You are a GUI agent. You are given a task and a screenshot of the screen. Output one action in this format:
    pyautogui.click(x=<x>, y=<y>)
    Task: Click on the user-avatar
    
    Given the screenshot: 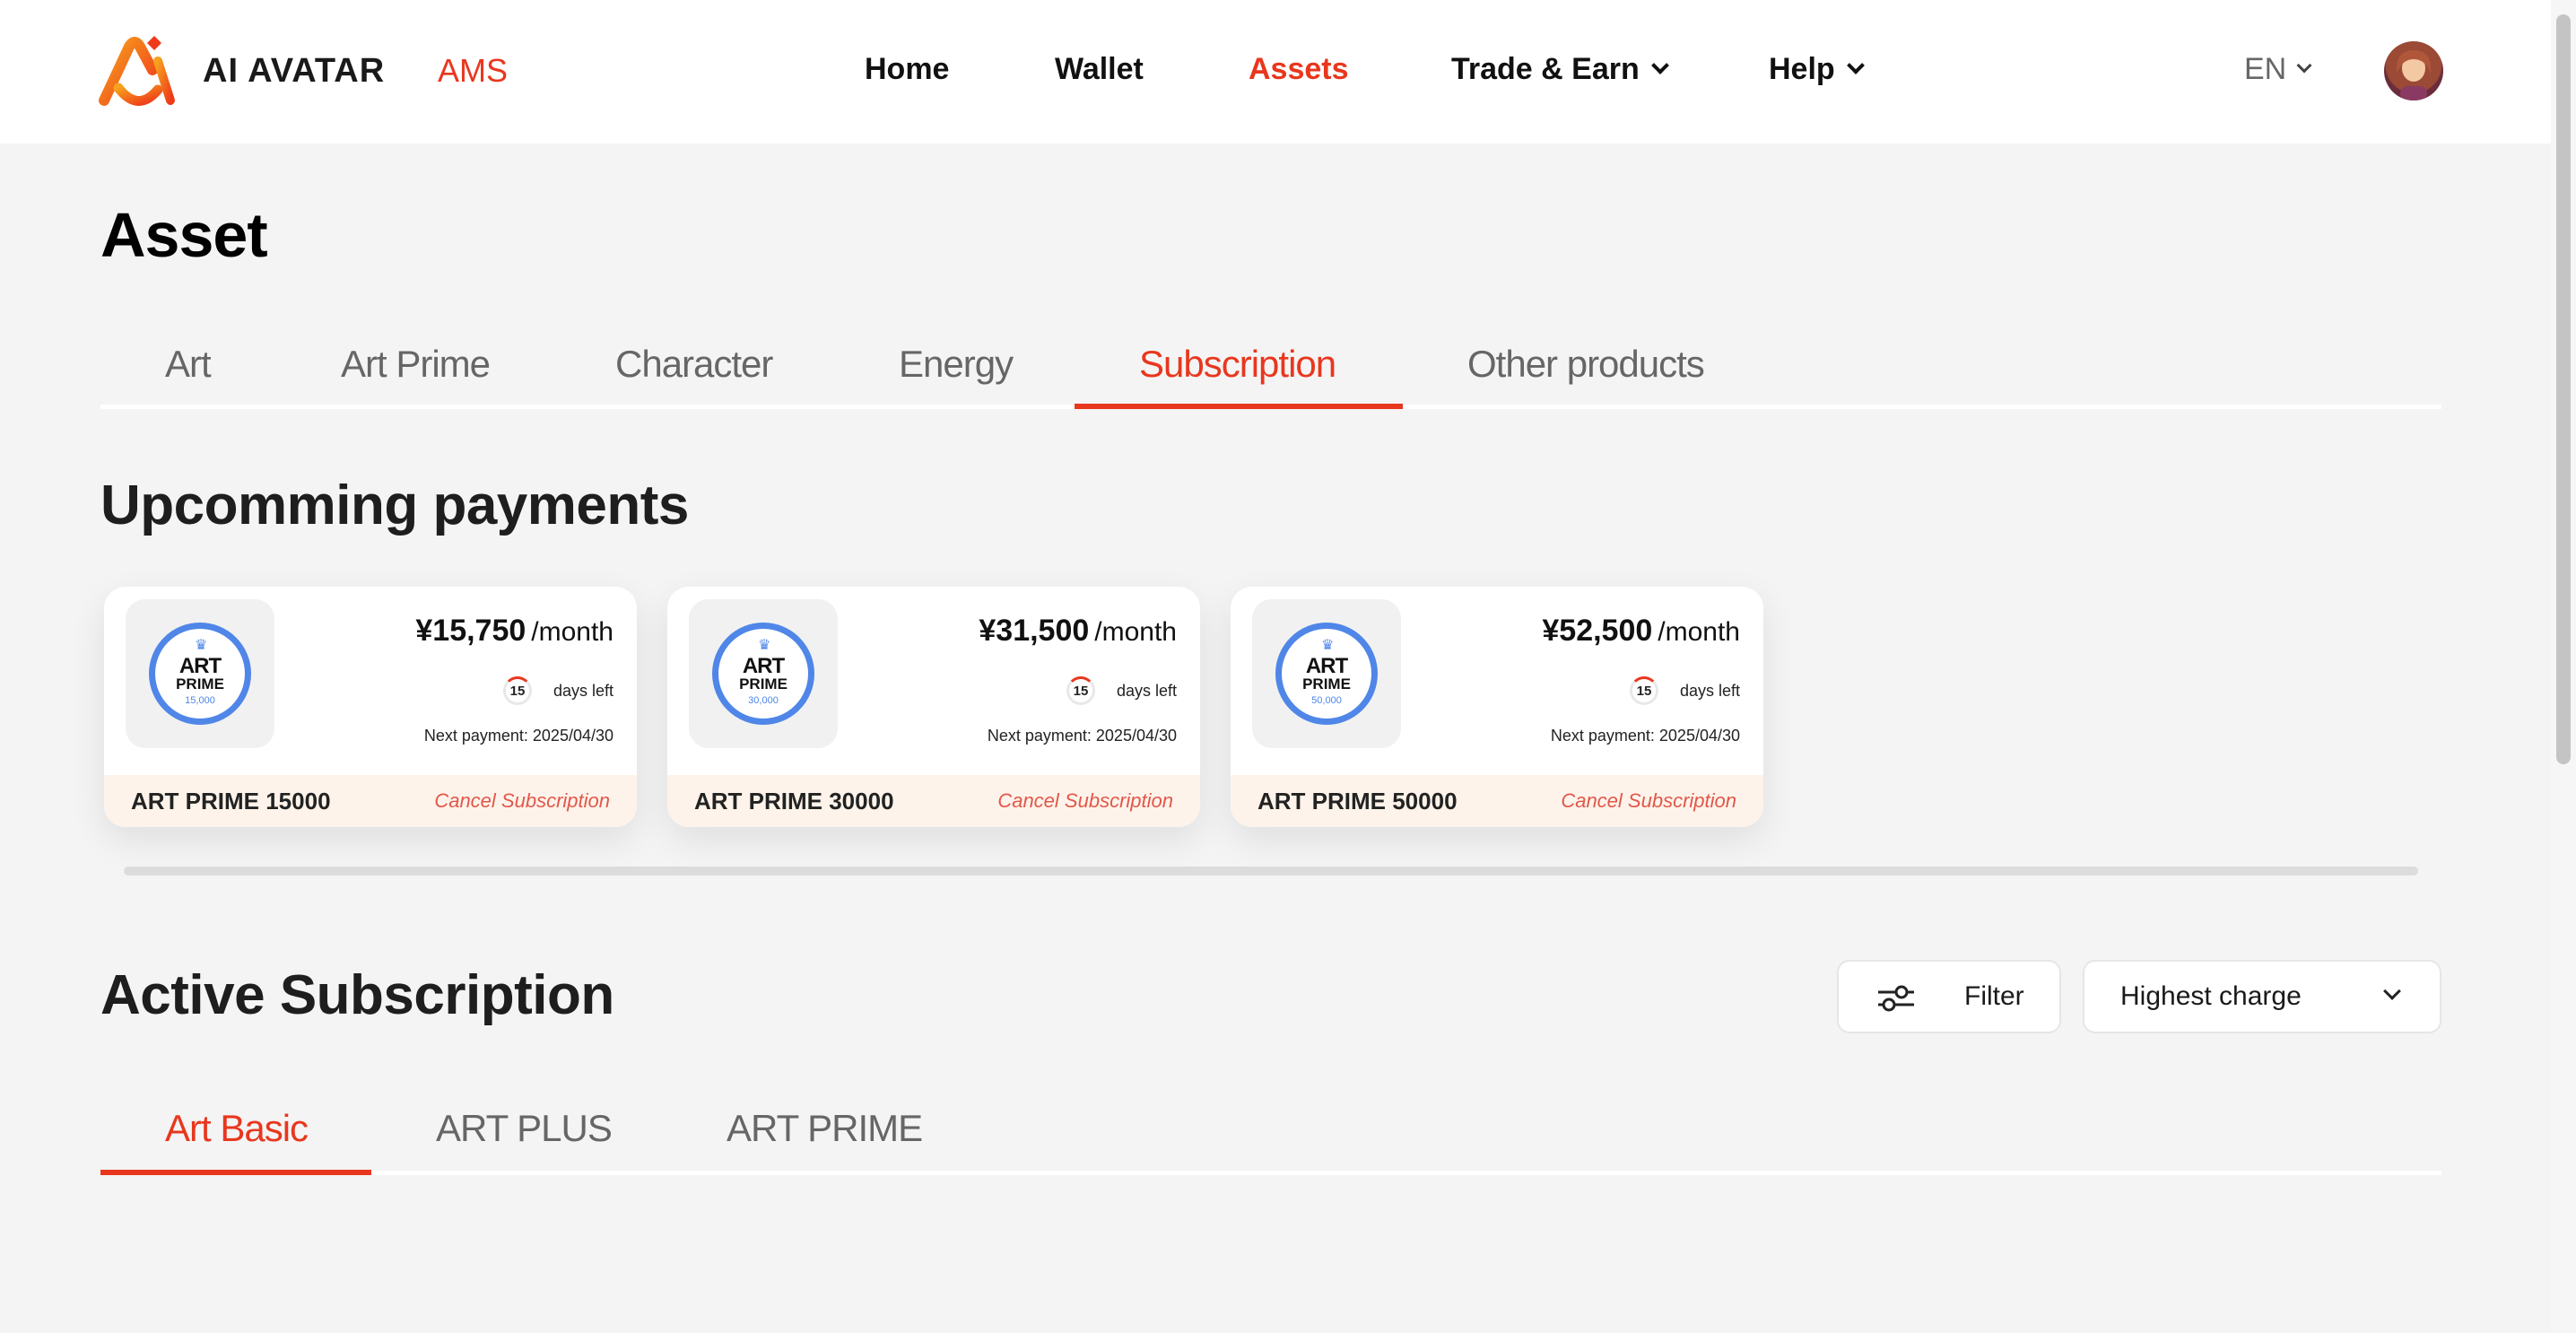 What is the action you would take?
    pyautogui.click(x=2413, y=70)
    